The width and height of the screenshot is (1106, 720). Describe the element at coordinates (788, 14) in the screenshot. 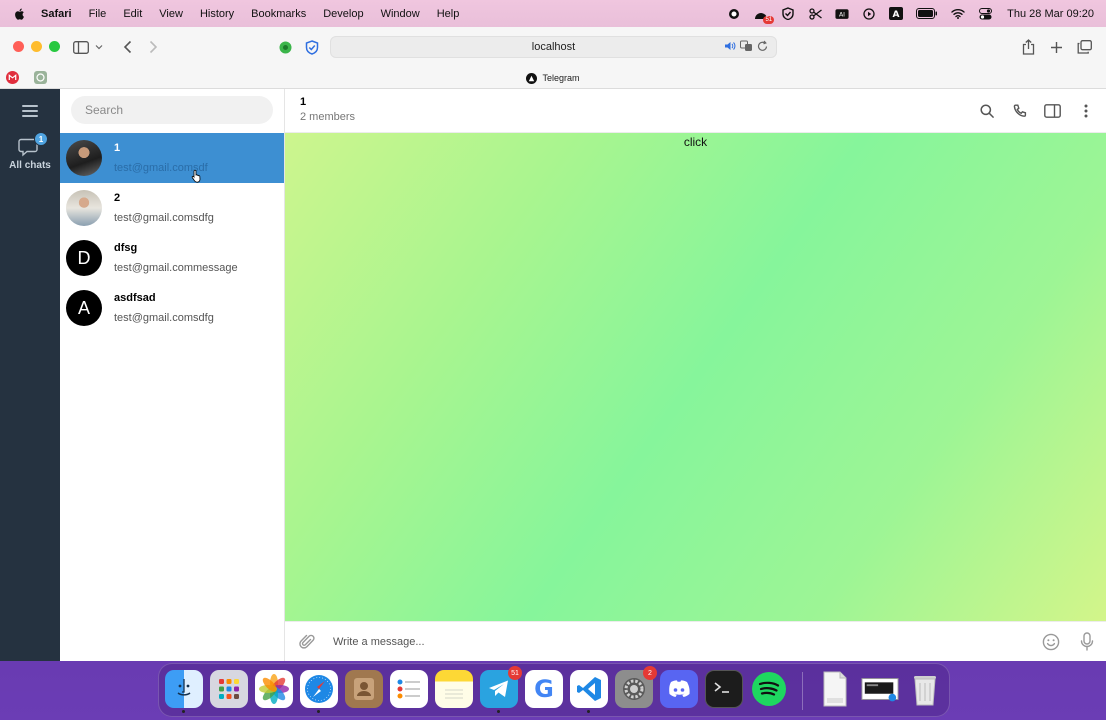

I see `shield-icon` at that location.